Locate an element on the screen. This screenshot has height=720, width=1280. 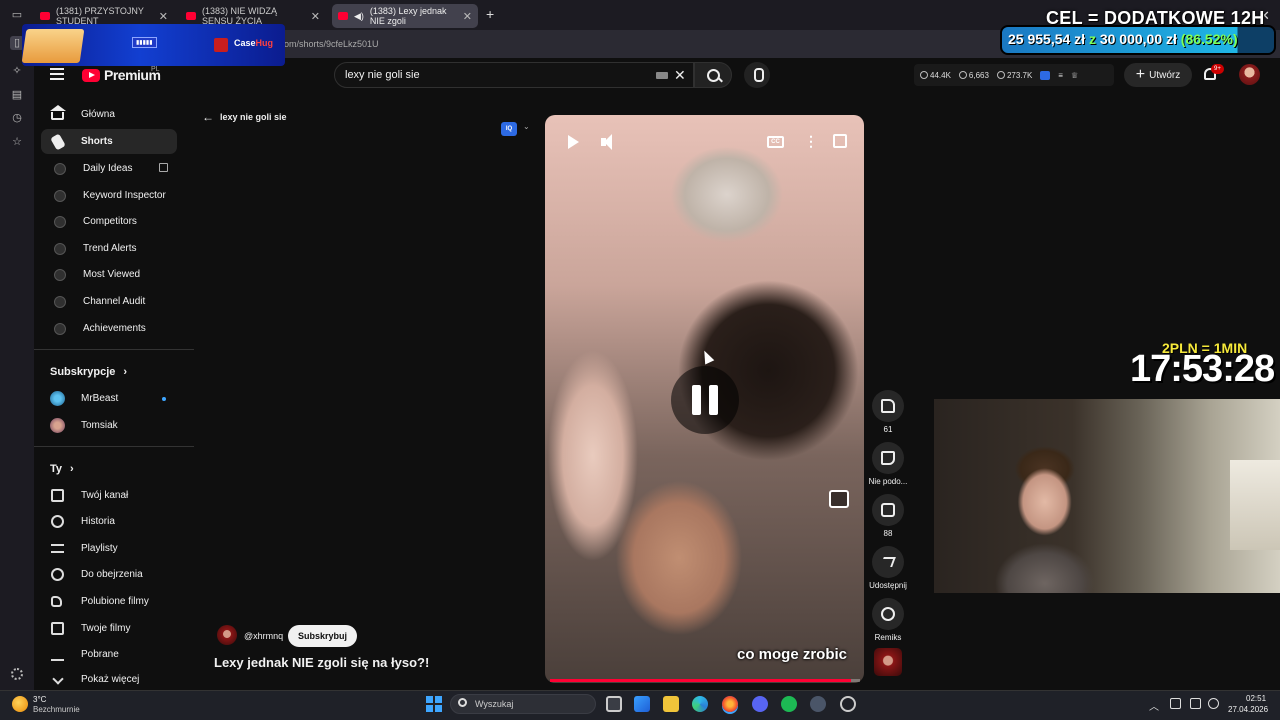
home-icon is located at coordinates (58, 112).